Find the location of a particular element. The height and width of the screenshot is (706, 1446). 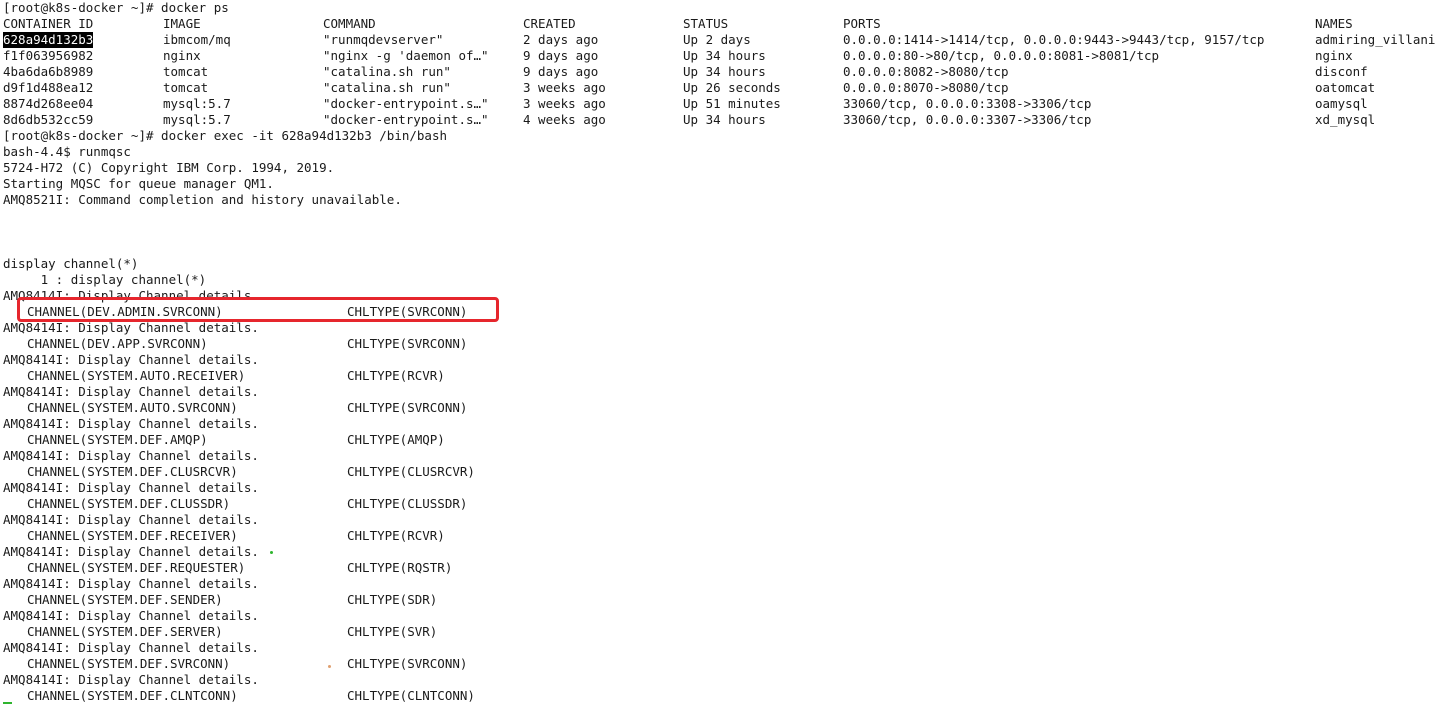

channel-type: CHLTYPE(CLUSSDR) is located at coordinates (407, 503).